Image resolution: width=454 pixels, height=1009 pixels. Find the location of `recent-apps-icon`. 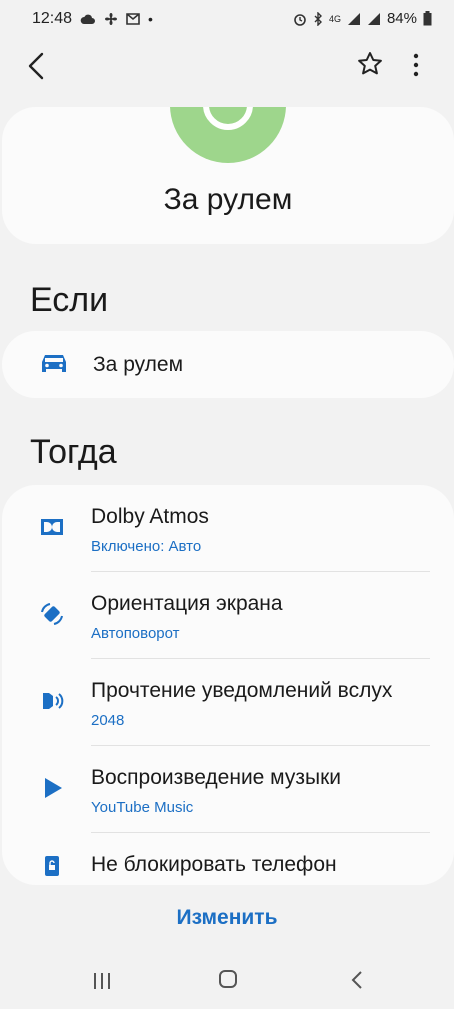

recent-apps-icon is located at coordinates (102, 981).